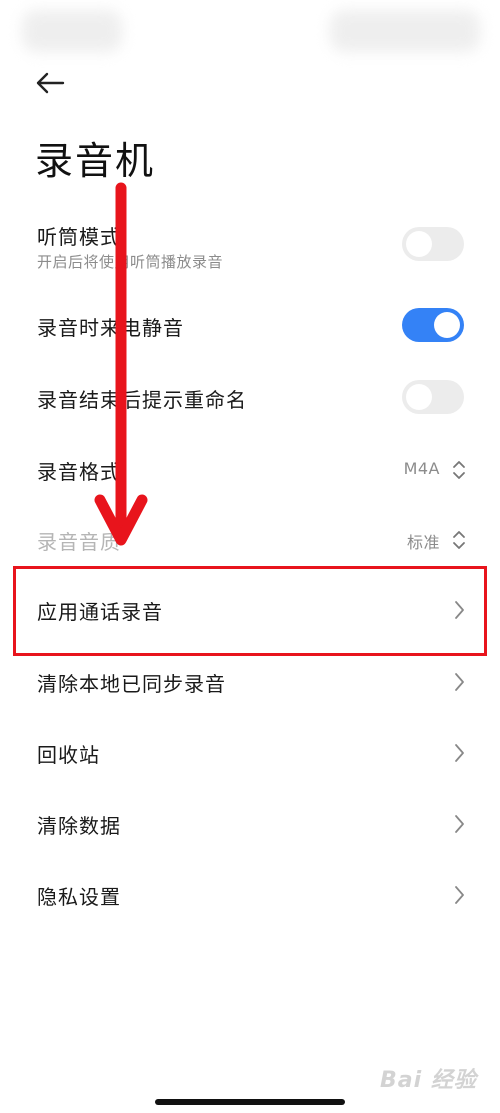 This screenshot has height=1113, width=500. I want to click on setting-clear-synced: 清除本地已同步录音, so click(250, 682).